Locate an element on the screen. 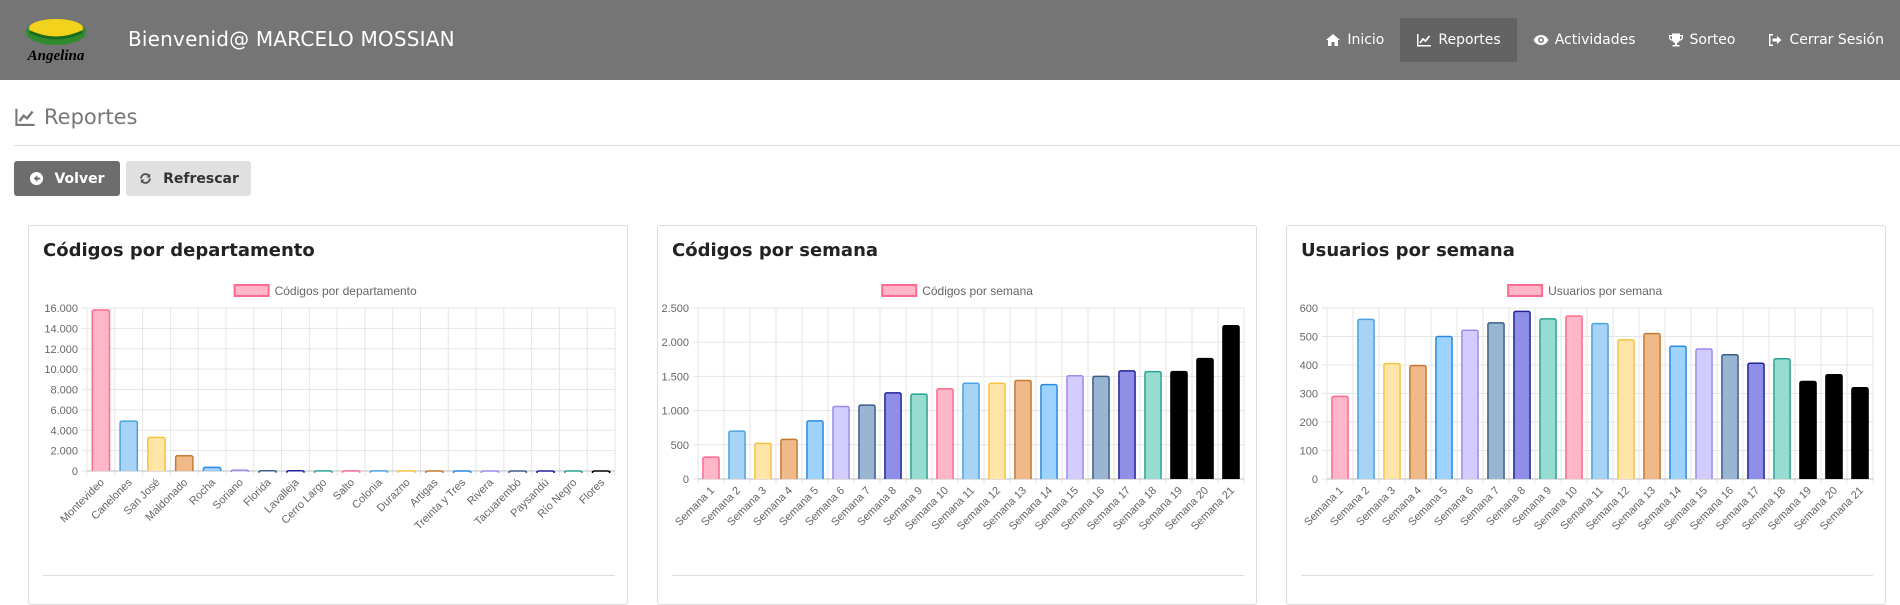  legend-label: Códigos por semana is located at coordinates (977, 291).